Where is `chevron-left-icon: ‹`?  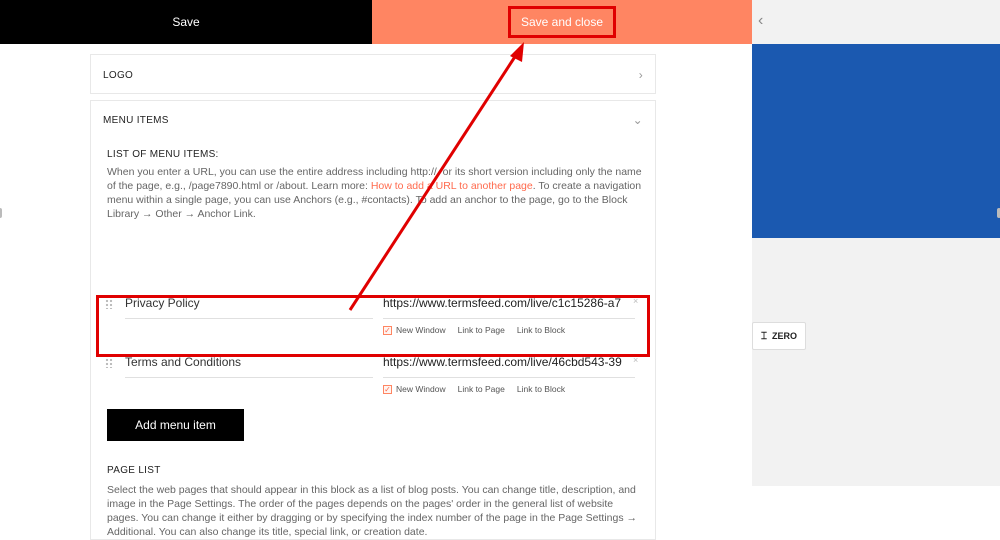 chevron-left-icon: ‹ is located at coordinates (760, 21).